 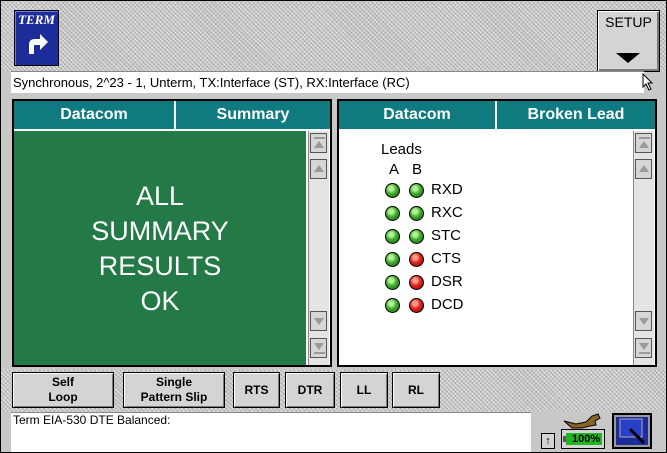 I want to click on led-a-dsr, so click(x=392, y=282).